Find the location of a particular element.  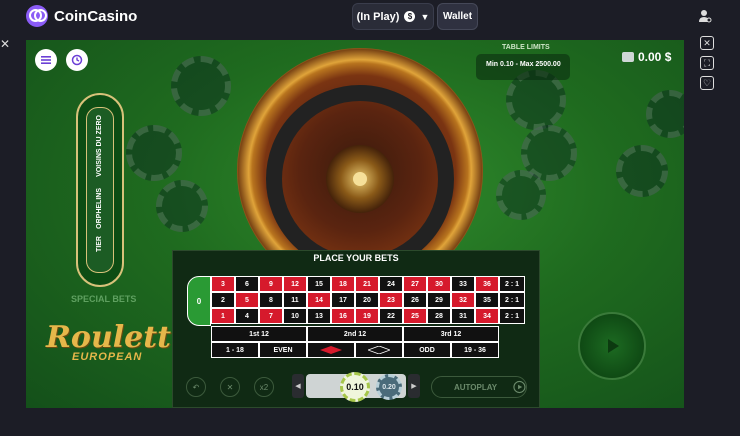

bet-cell-number: 26 is located at coordinates (415, 300).